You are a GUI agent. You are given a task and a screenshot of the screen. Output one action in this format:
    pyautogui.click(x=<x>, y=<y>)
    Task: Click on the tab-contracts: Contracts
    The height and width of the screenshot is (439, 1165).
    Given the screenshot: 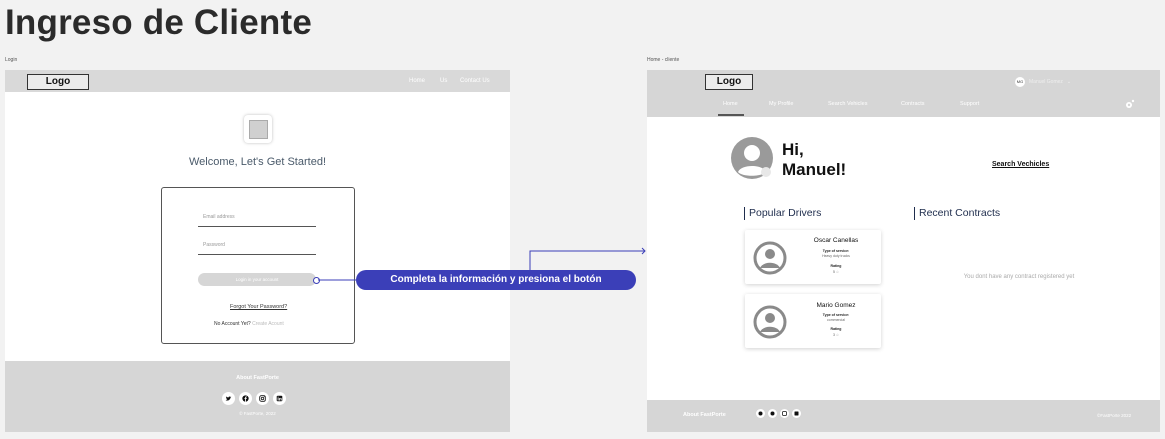 What is the action you would take?
    pyautogui.click(x=913, y=104)
    